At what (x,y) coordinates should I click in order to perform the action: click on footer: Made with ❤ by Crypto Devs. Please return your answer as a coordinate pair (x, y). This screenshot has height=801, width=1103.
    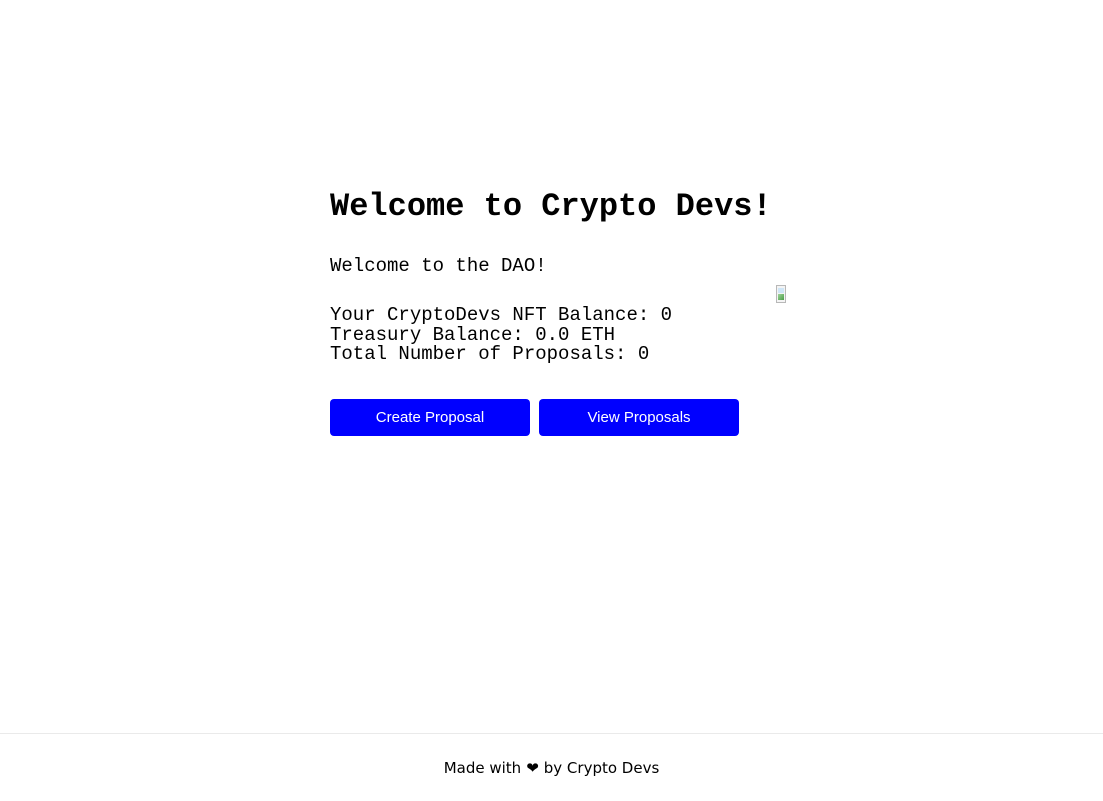
    Looking at the image, I should click on (551, 767).